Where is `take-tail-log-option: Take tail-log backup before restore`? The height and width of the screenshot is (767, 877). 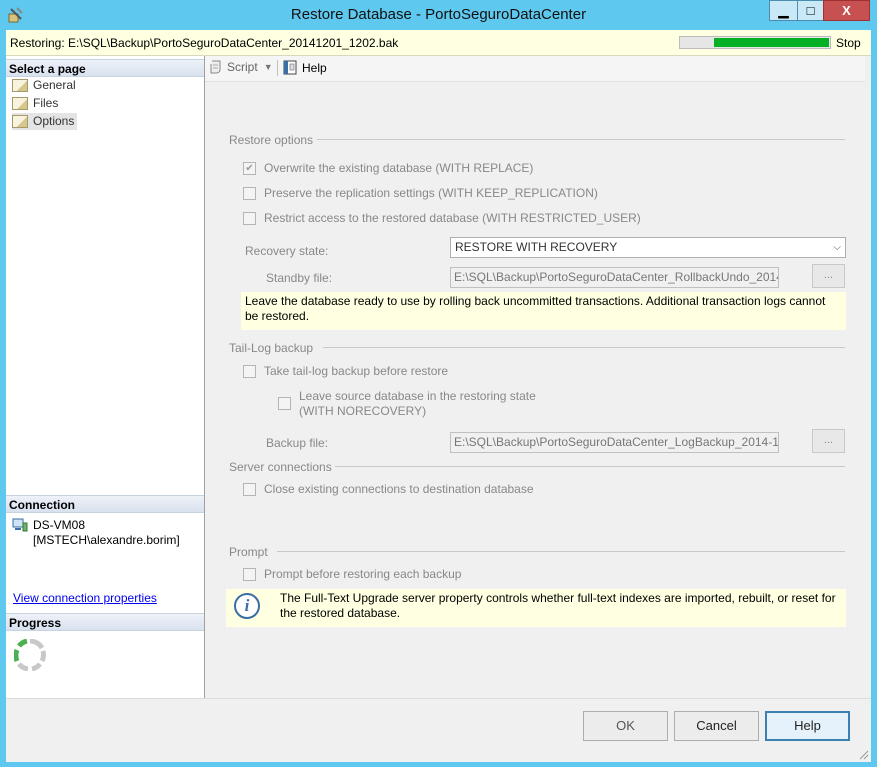
take-tail-log-option: Take tail-log backup before restore is located at coordinates (345, 371).